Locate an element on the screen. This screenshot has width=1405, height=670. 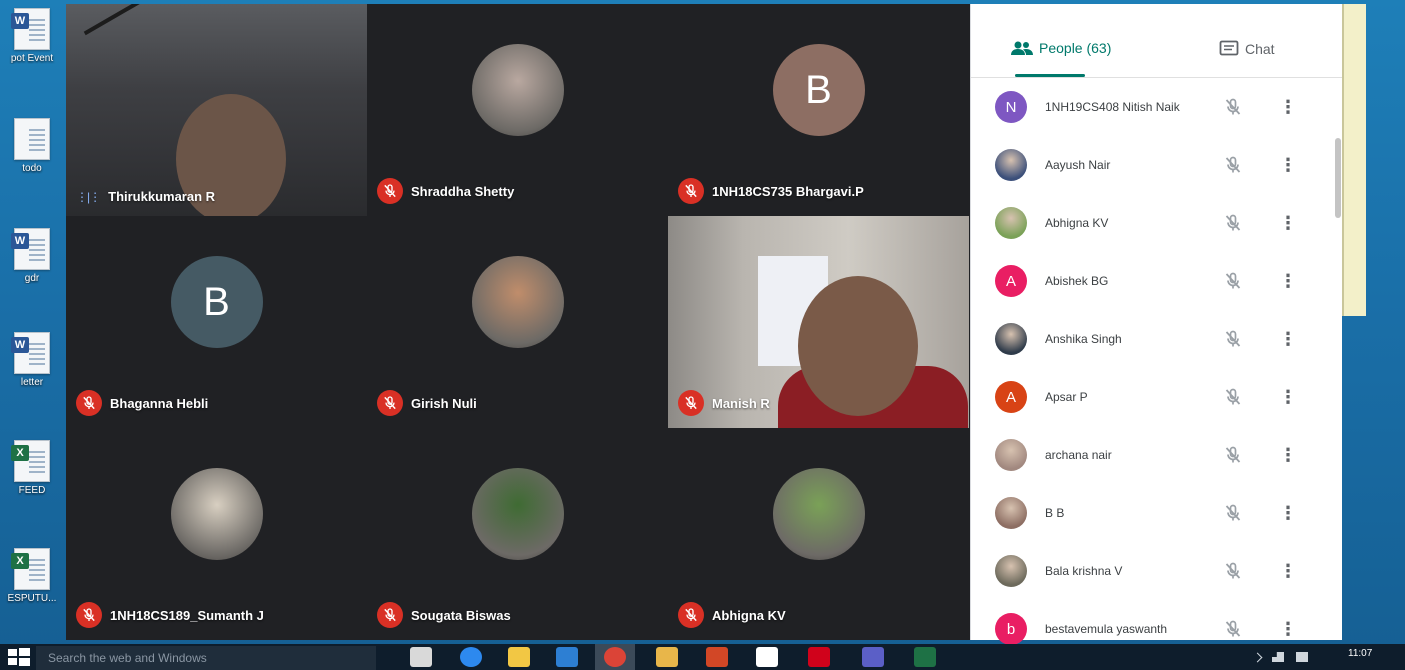
panel-scrollbar is located at coordinates (1337, 358).